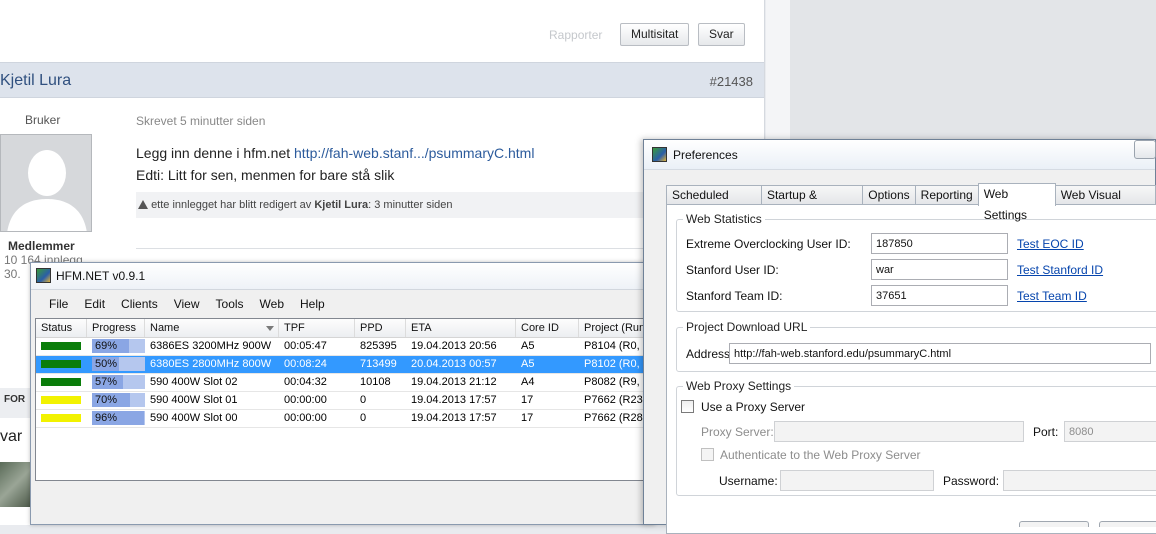  What do you see at coordinates (41, 246) in the screenshot?
I see `author-group: Medlemmer` at bounding box center [41, 246].